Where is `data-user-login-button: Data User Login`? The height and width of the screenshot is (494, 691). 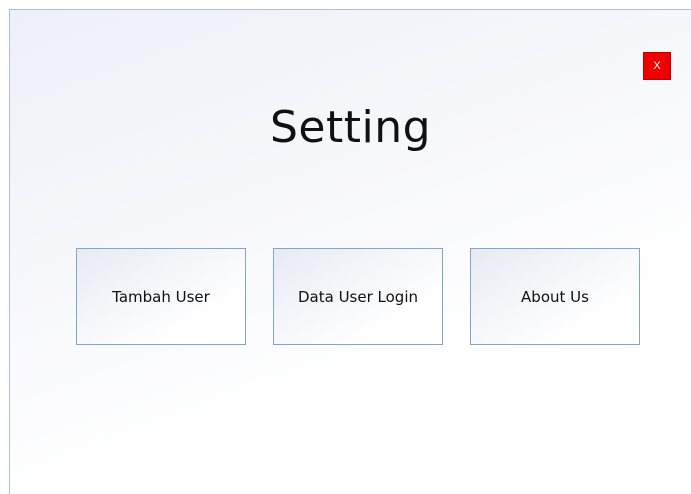 data-user-login-button: Data User Login is located at coordinates (358, 296).